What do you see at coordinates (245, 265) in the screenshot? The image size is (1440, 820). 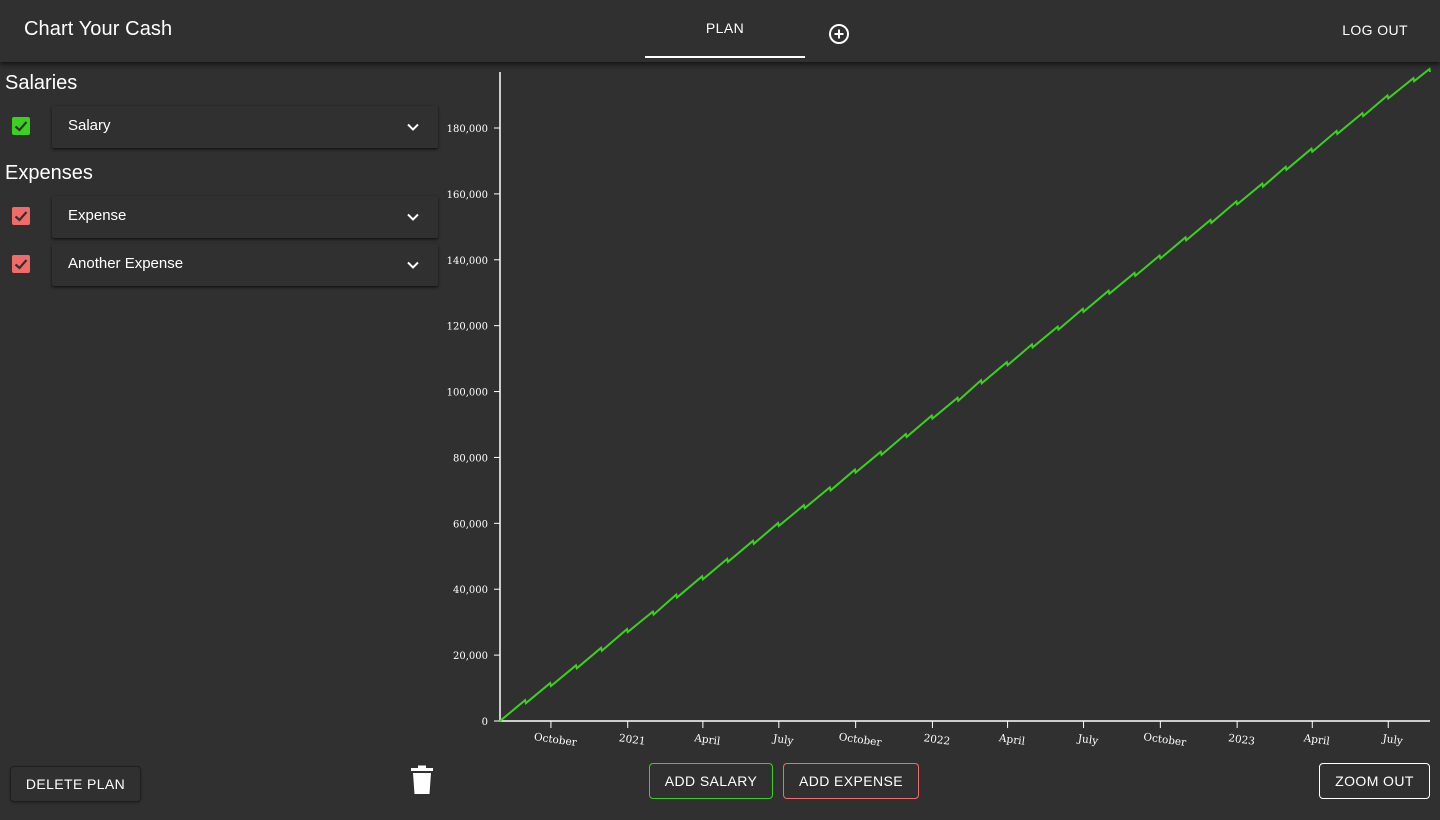 I see `another-expense-accordion: Another Expense` at bounding box center [245, 265].